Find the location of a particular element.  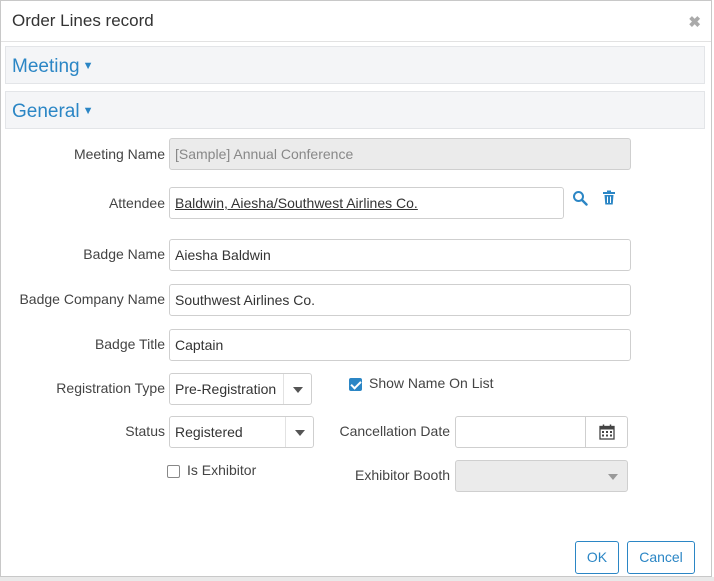

attendee-label: Attendee is located at coordinates (136, 203).